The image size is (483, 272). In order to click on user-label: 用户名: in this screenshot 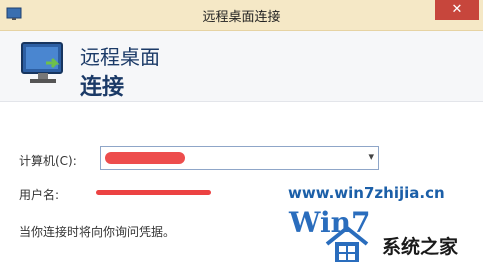, I will do `click(39, 195)`.